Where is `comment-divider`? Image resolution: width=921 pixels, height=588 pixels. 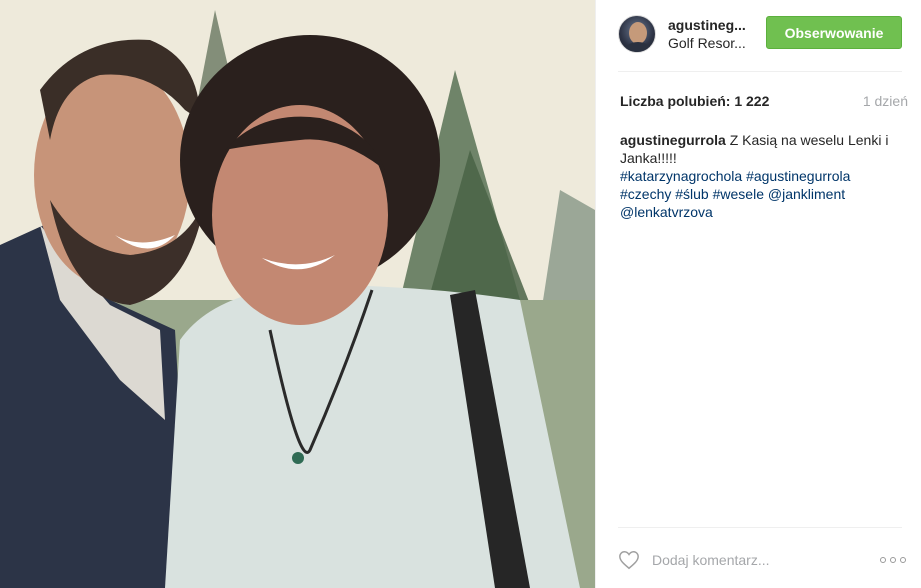 comment-divider is located at coordinates (760, 527).